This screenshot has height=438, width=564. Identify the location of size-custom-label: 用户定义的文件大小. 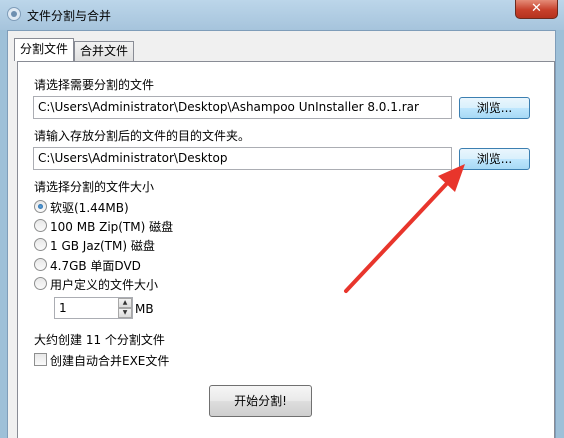
(104, 285).